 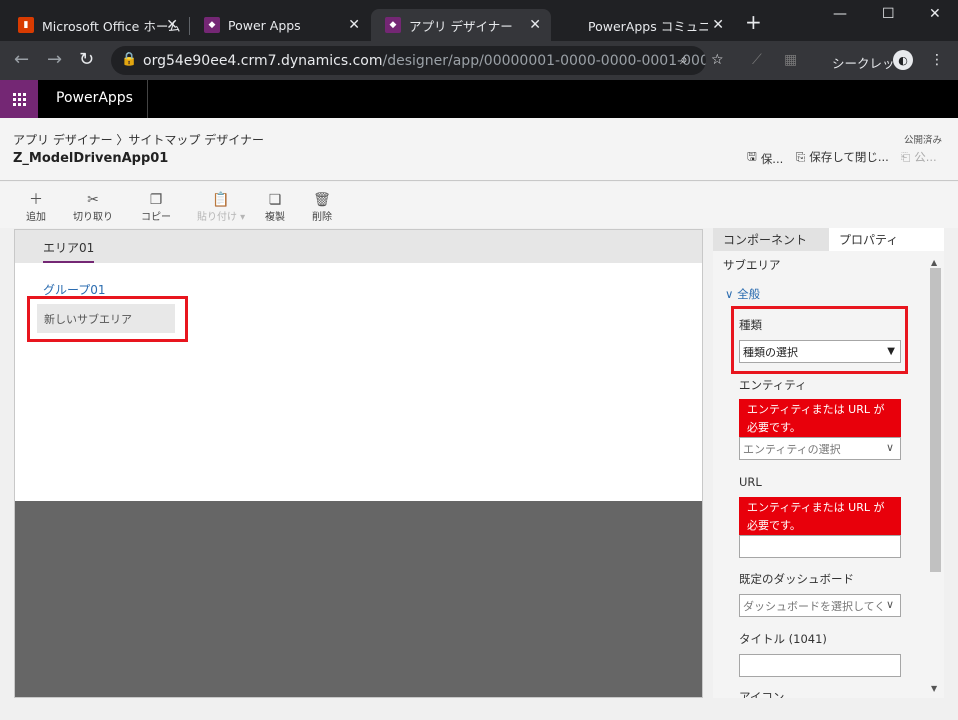 I want to click on search-icon: ⌕, so click(x=684, y=60).